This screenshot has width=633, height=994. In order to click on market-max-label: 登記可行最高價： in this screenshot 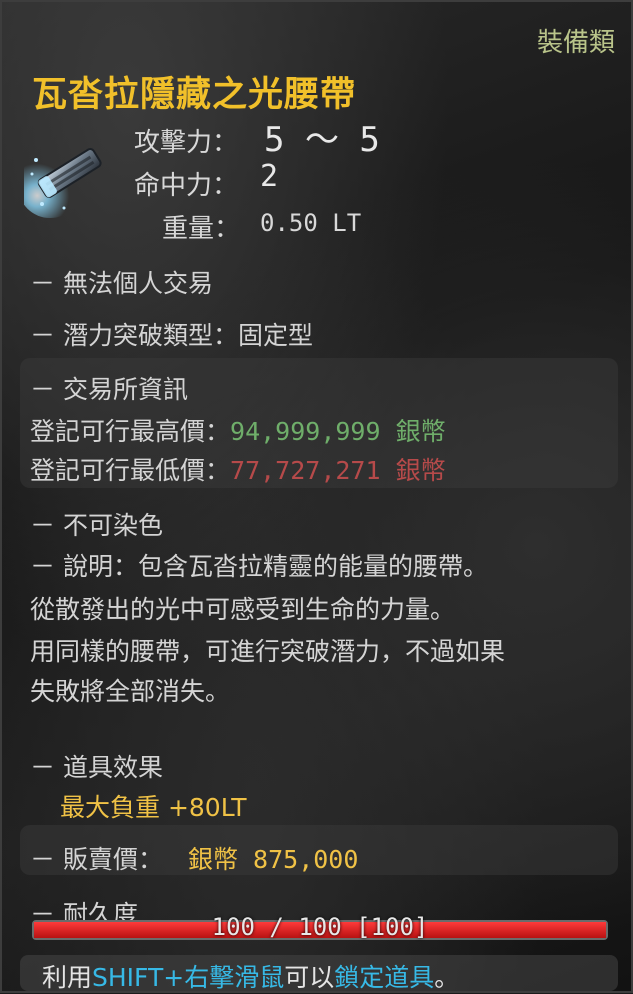, I will do `click(130, 431)`.